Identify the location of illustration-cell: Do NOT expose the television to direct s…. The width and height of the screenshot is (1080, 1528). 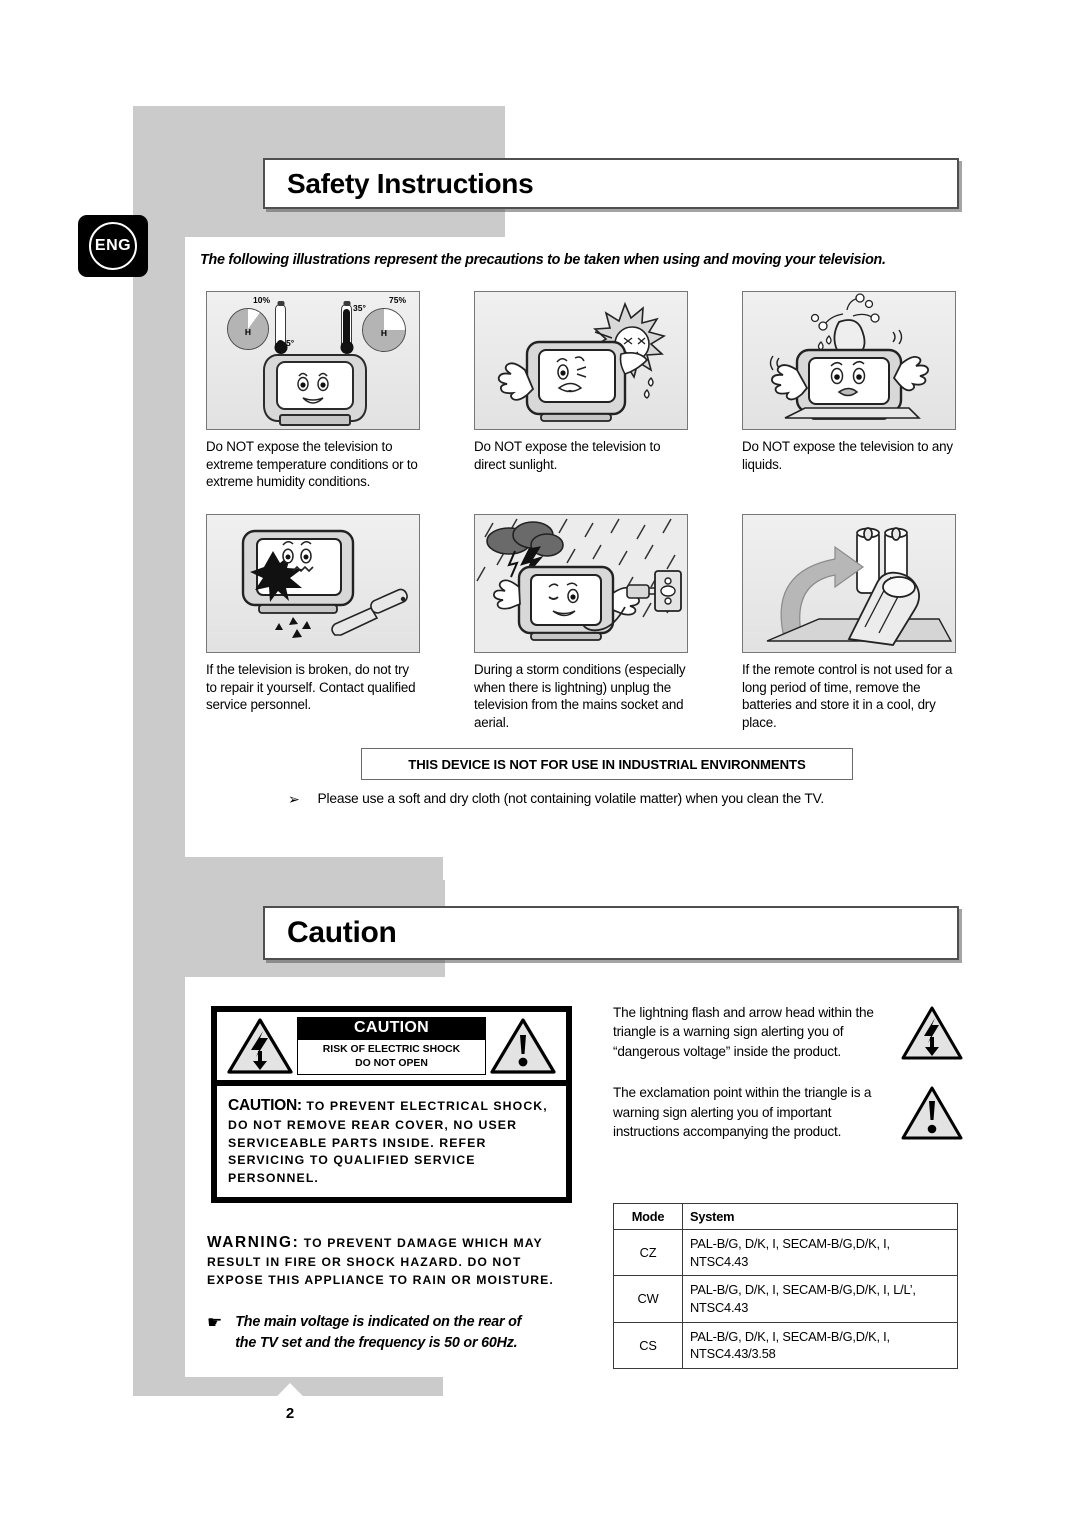
(582, 391).